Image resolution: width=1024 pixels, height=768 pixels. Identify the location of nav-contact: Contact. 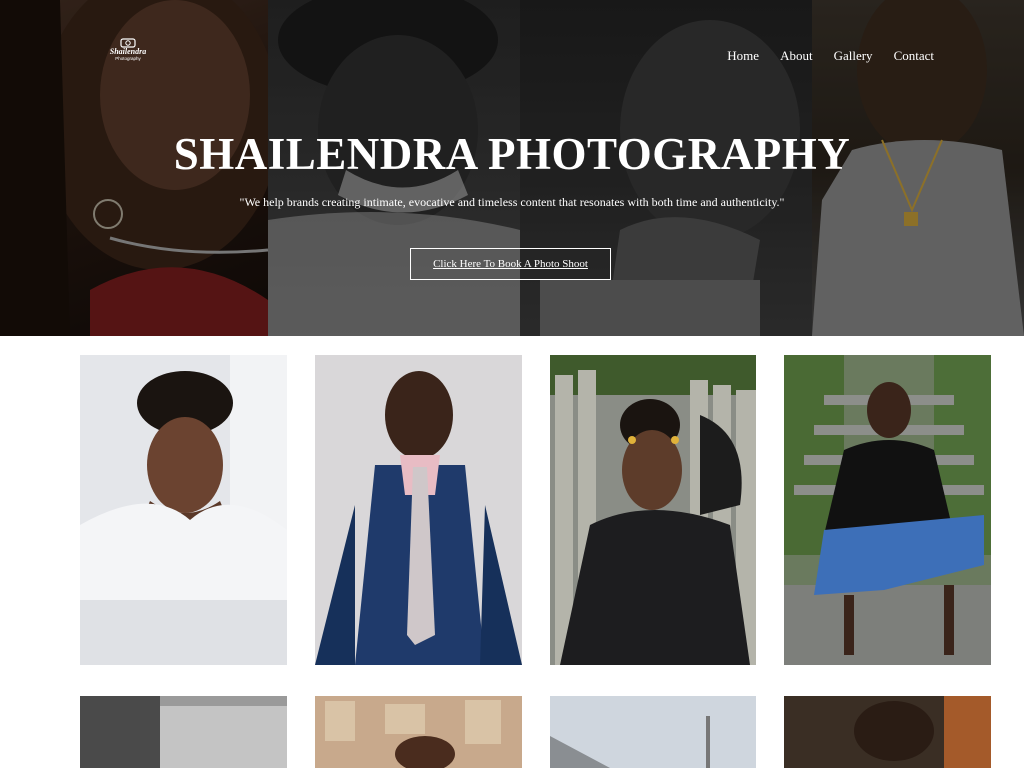
(914, 56).